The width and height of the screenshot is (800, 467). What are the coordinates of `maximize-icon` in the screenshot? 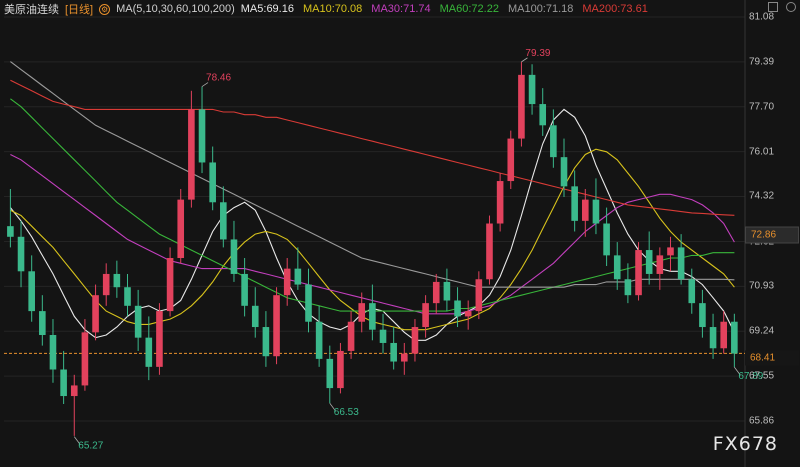 It's located at (773, 7).